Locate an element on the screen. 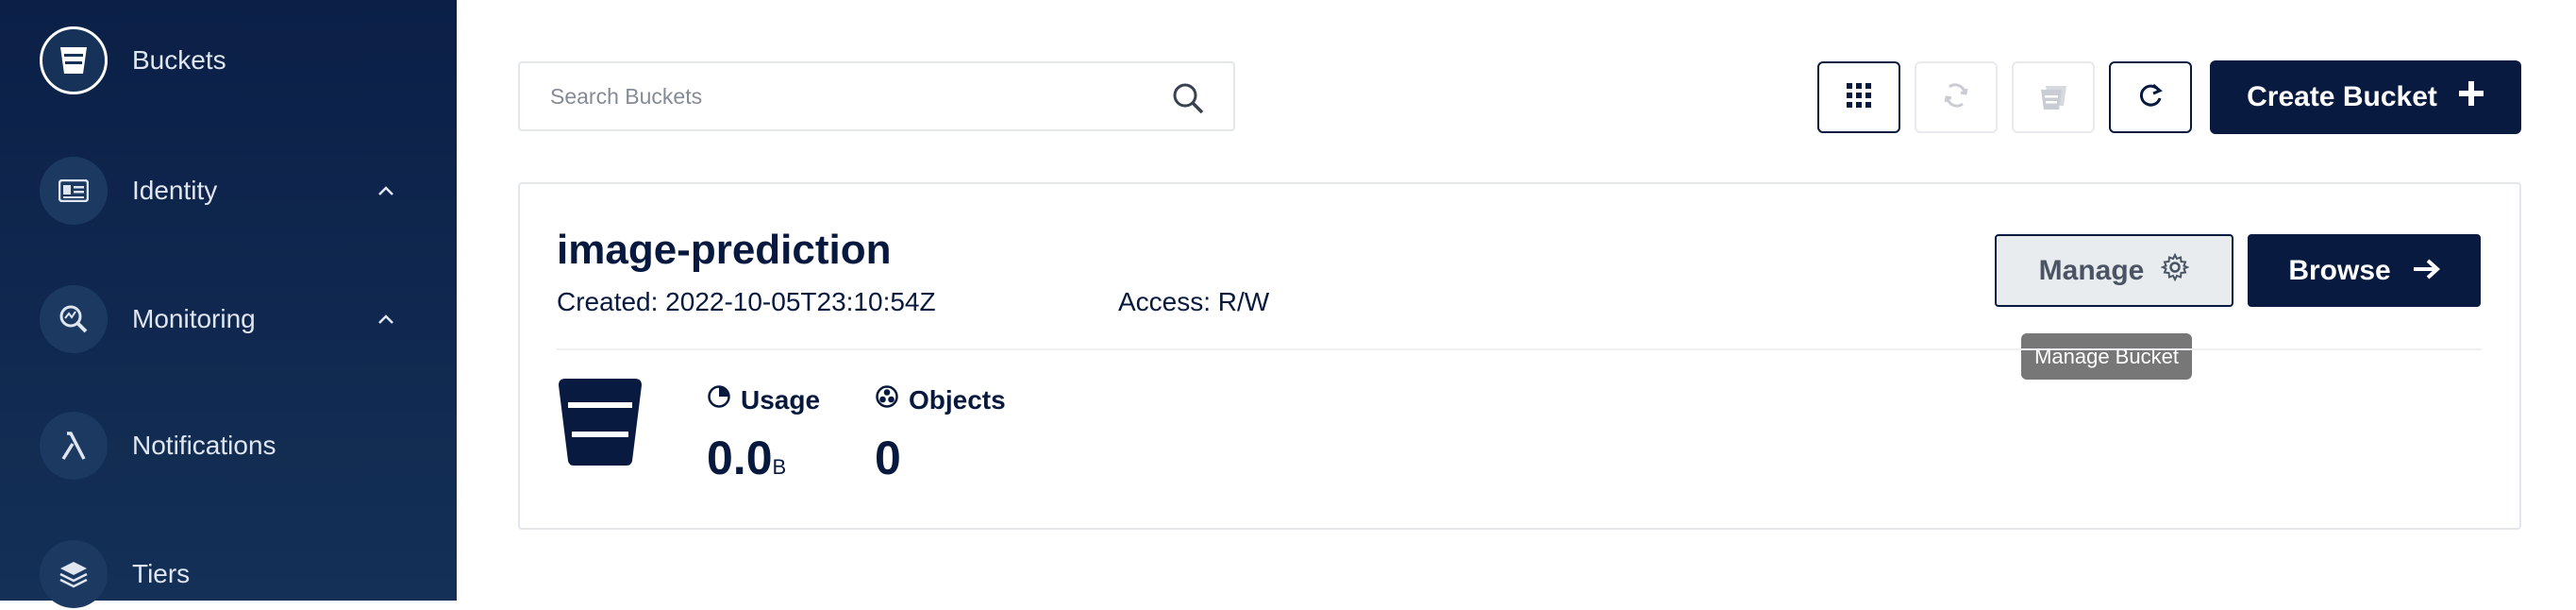 The image size is (2576, 610). bucket-large-icon is located at coordinates (600, 424).